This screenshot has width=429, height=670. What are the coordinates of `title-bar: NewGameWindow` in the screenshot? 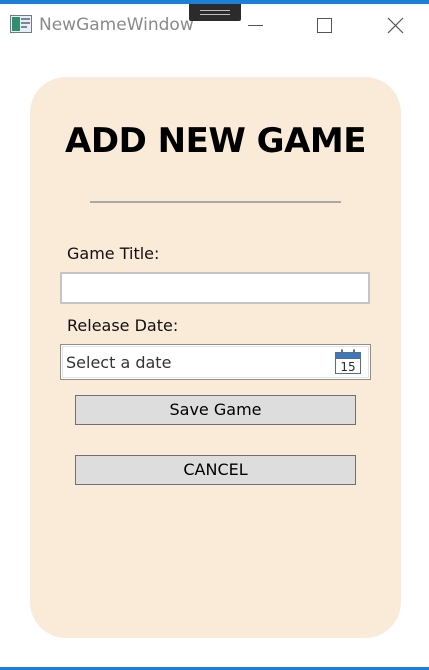 It's located at (214, 25).